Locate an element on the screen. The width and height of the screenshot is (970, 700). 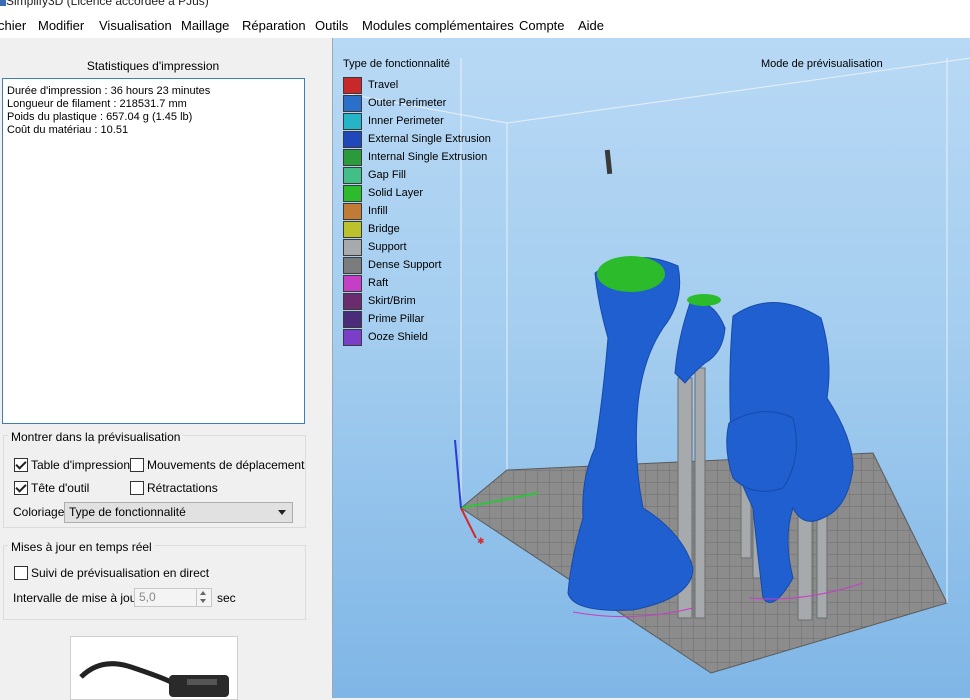
legend-label: Ooze Shield is located at coordinates (398, 337).